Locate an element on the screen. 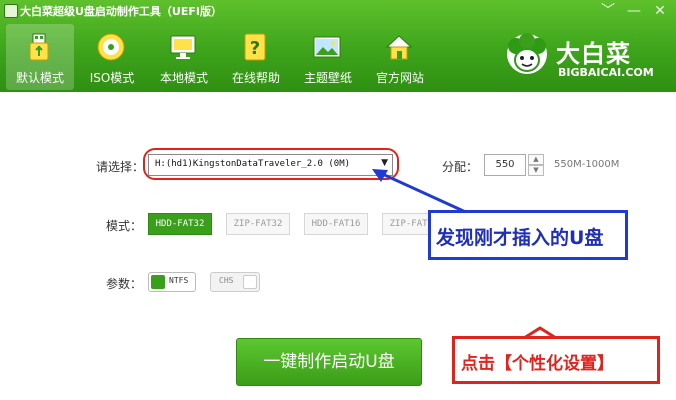  home-icon is located at coordinates (399, 47).